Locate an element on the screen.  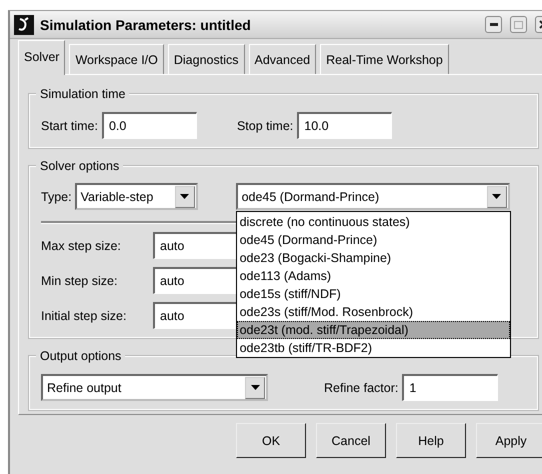
maximize-button is located at coordinates (518, 24).